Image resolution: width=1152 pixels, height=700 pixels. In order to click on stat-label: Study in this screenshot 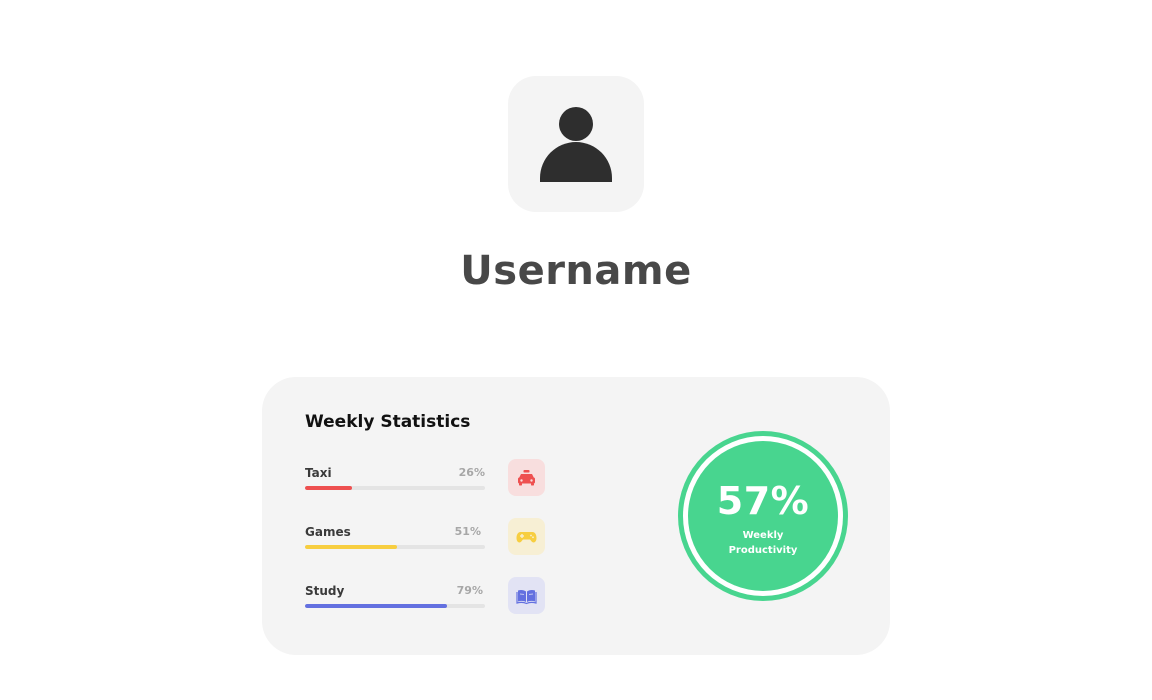, I will do `click(325, 591)`.